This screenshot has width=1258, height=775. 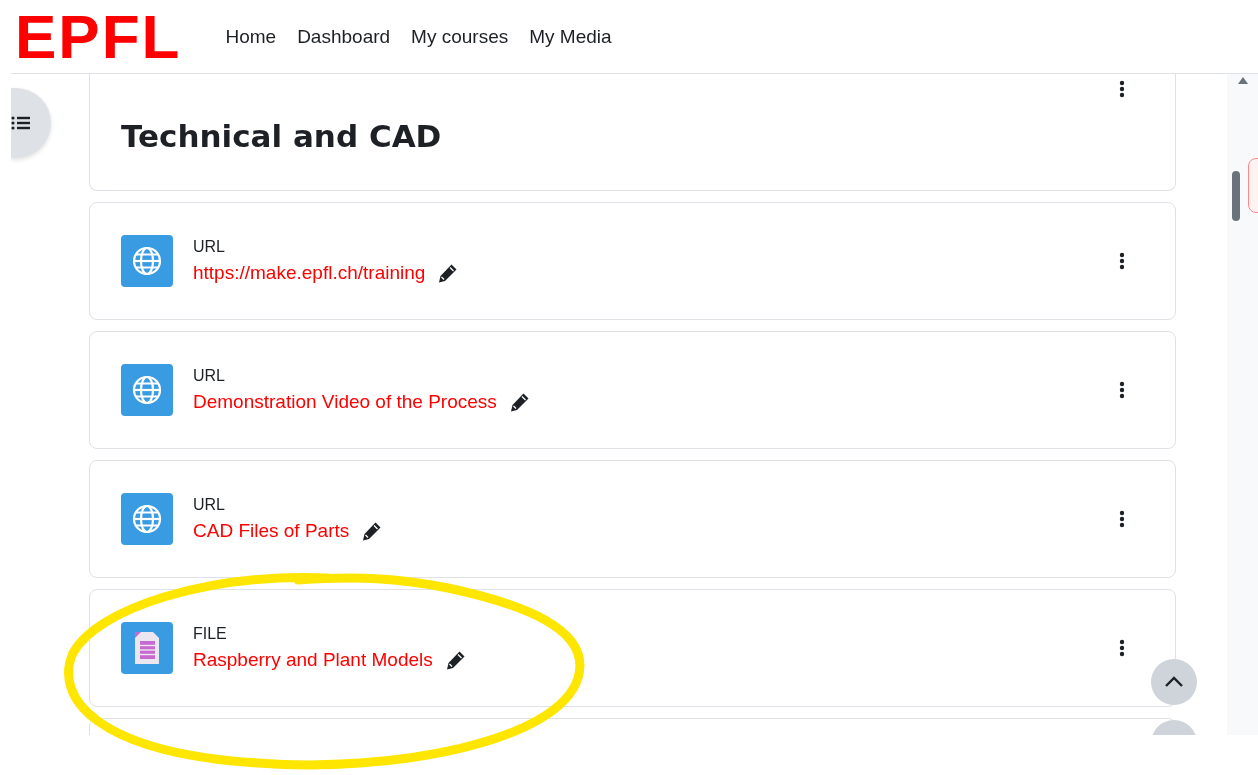 I want to click on nav-link: My courses, so click(x=460, y=36).